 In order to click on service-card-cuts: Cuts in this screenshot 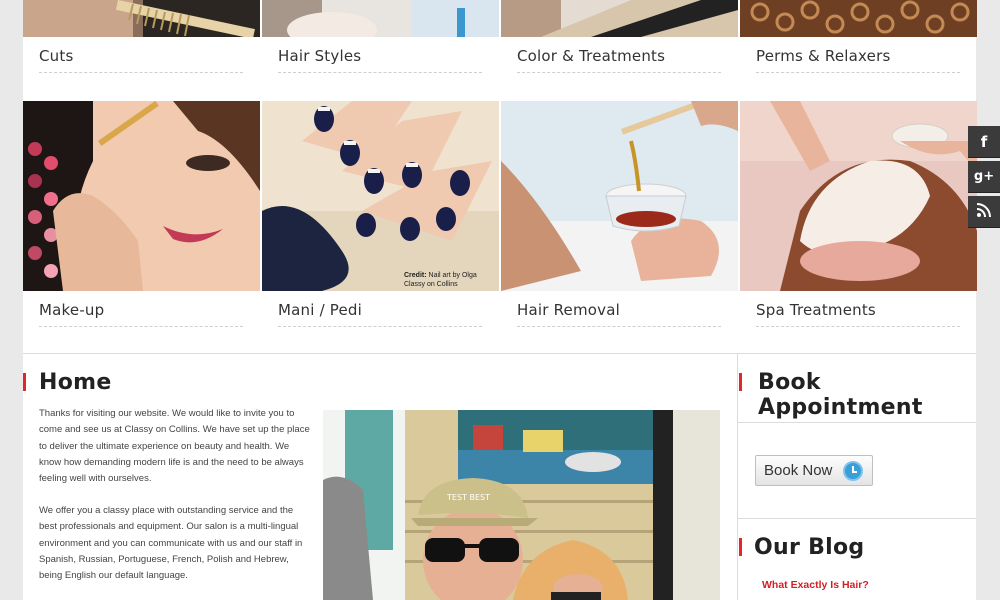, I will do `click(141, 40)`.